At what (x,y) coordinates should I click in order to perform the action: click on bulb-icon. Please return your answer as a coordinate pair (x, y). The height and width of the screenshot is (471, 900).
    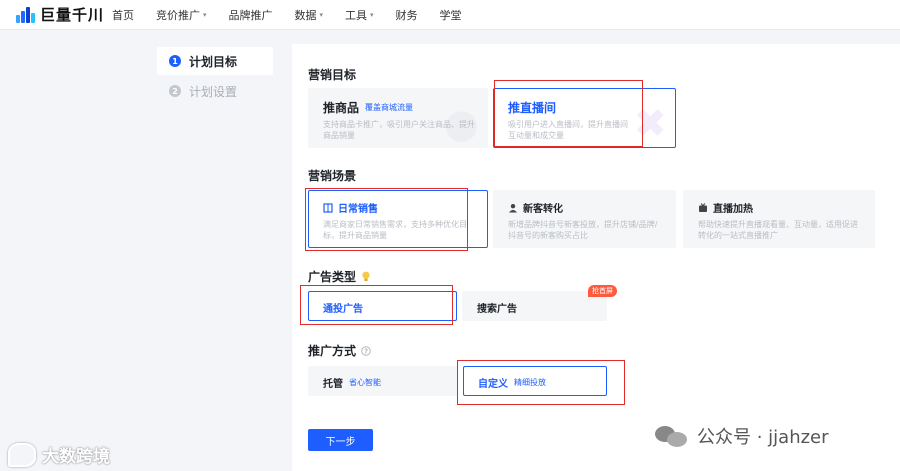
    Looking at the image, I should click on (366, 276).